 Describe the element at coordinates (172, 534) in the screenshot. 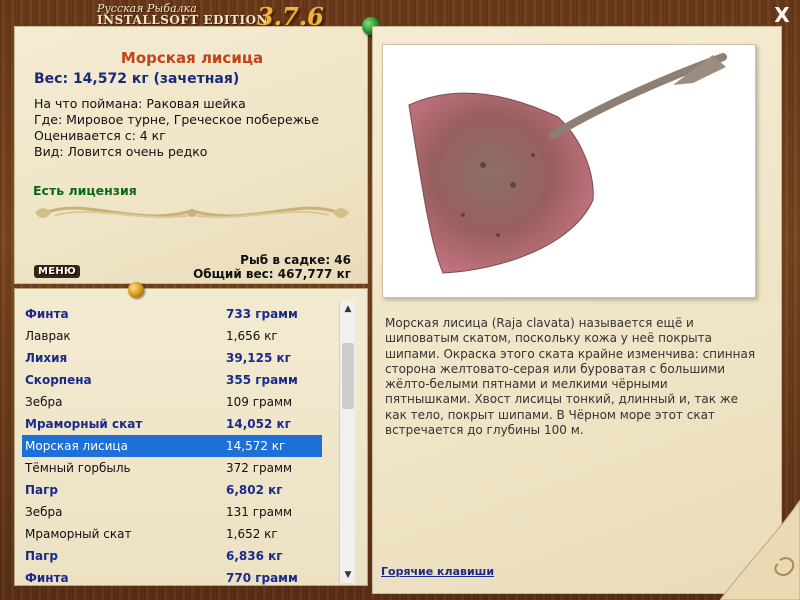

I see `list-item: Мраморный скат 1,652 кг` at that location.